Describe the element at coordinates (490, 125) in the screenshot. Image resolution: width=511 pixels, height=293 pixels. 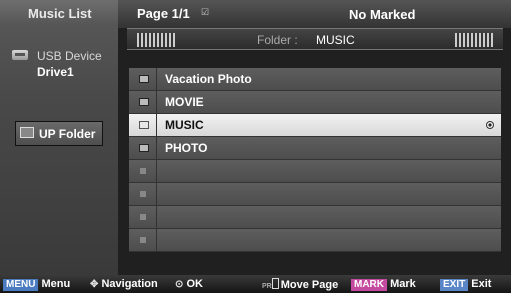
I see `selected-indicator-icon` at that location.